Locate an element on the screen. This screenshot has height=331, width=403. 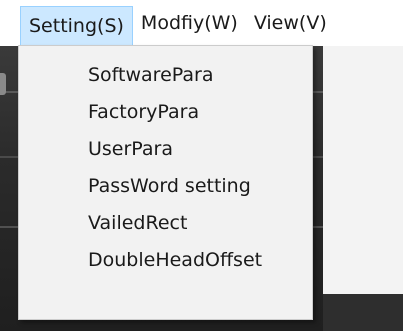
menu-item-user-para: UserPara is located at coordinates (165, 148).